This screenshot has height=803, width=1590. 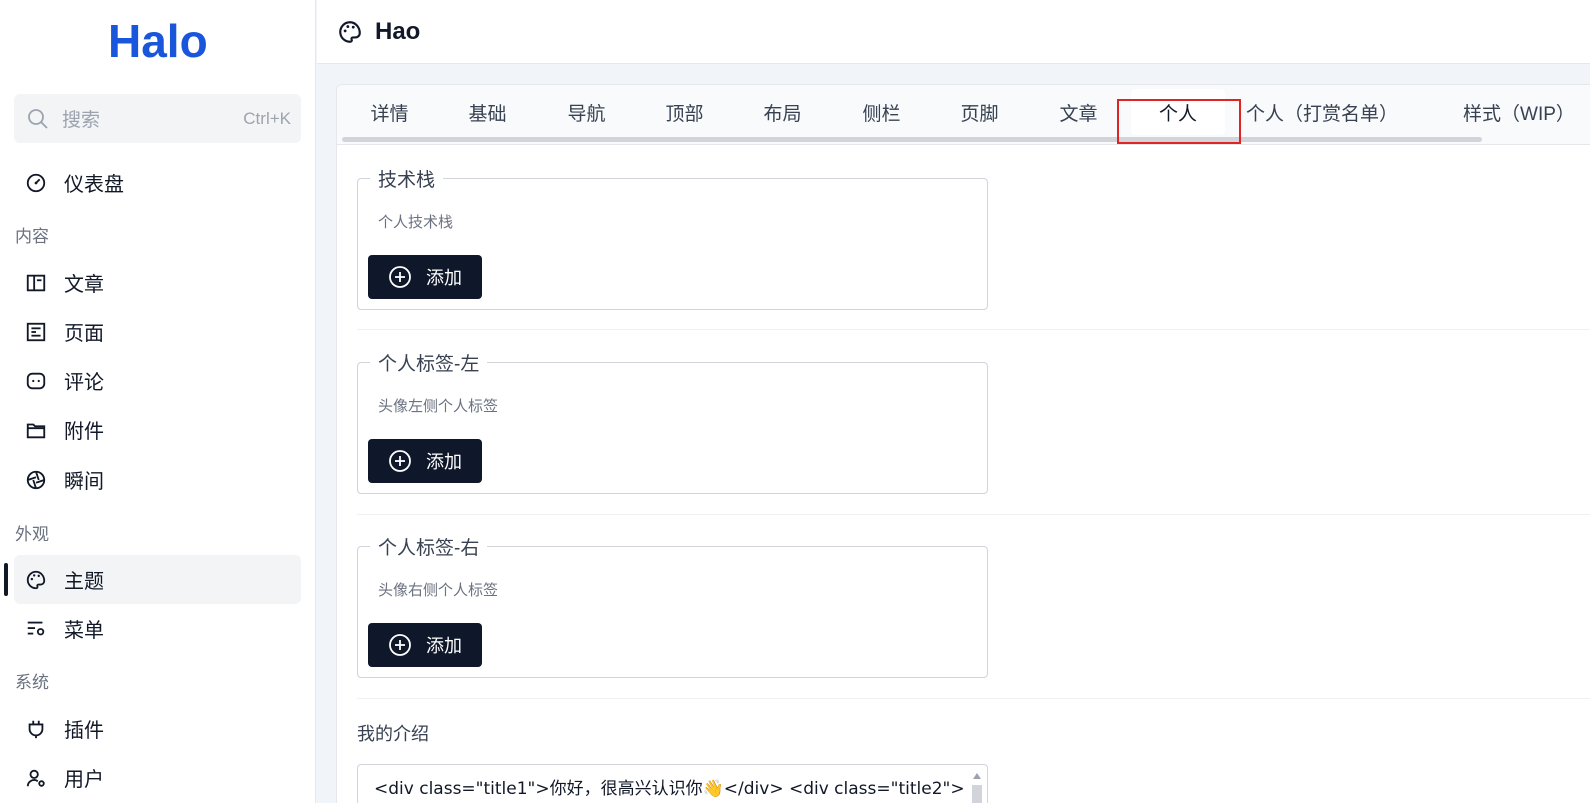 I want to click on logo-text: Halo, so click(x=158, y=40).